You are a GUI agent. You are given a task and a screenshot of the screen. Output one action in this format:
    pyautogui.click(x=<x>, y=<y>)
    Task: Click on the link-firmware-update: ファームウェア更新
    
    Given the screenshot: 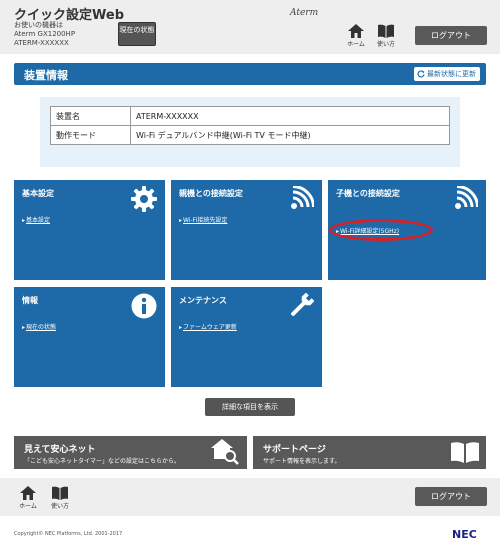 What is the action you would take?
    pyautogui.click(x=208, y=326)
    